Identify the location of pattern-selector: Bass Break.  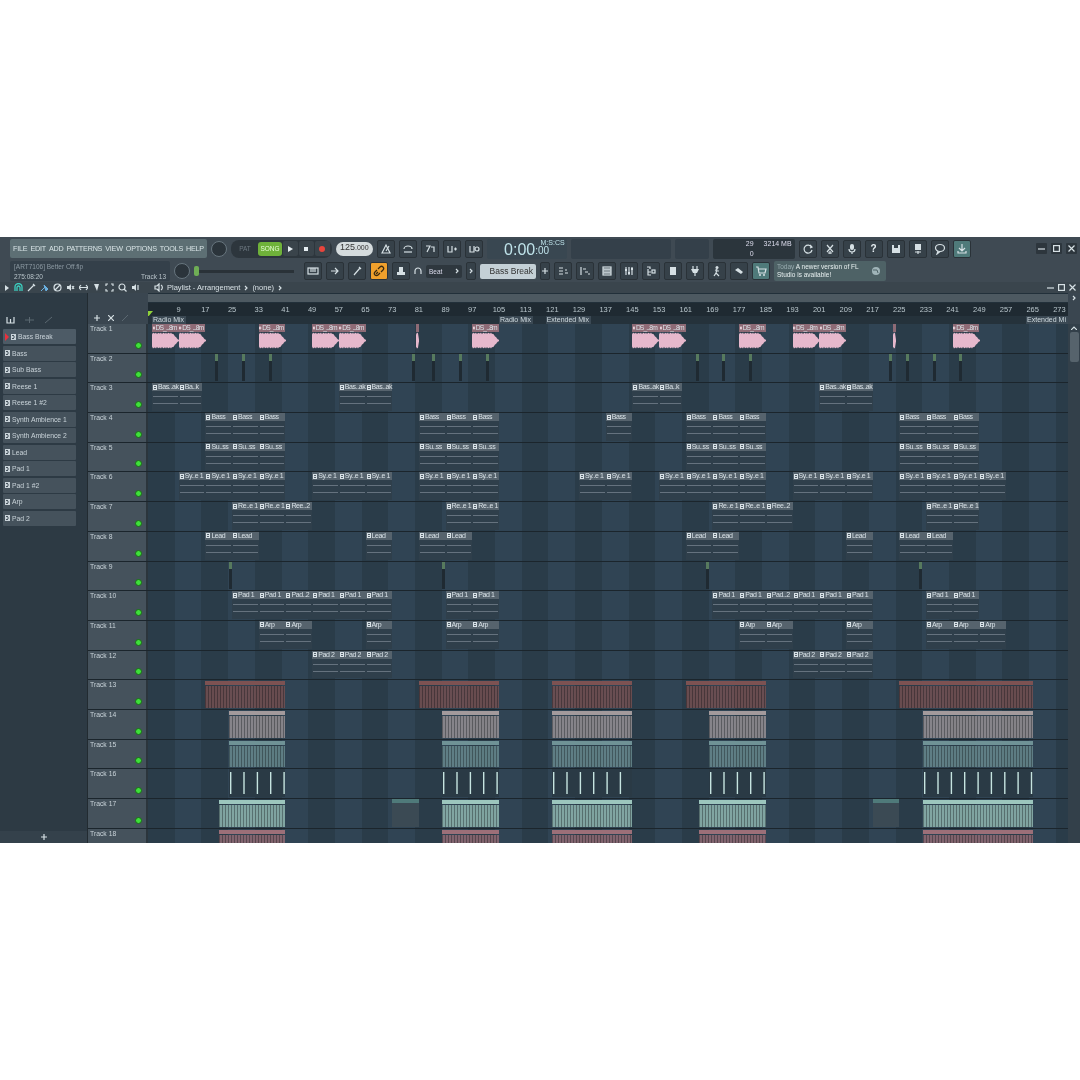
(508, 271).